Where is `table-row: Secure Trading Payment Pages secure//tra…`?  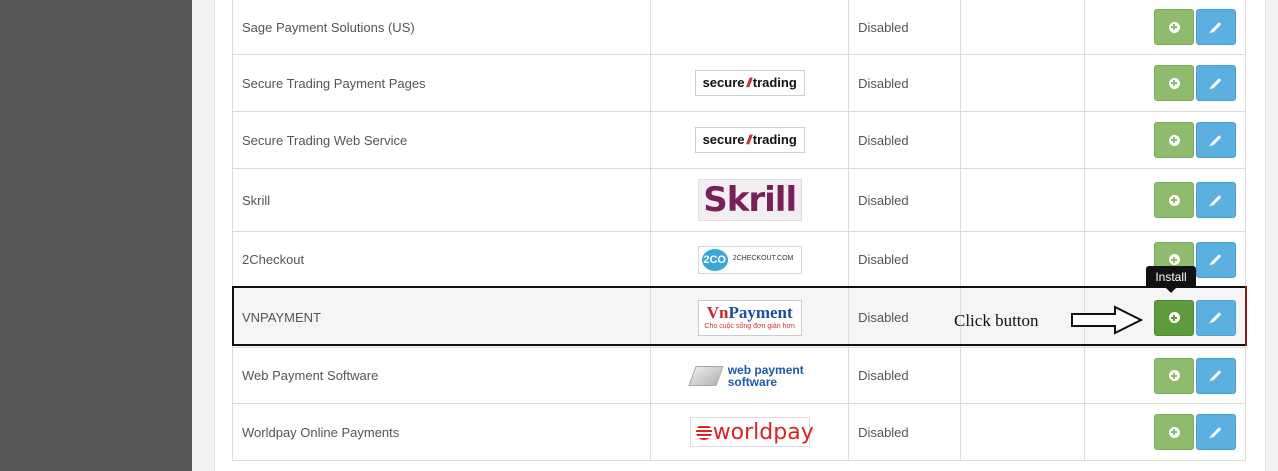
table-row: Secure Trading Payment Pages secure//tra… is located at coordinates (739, 83).